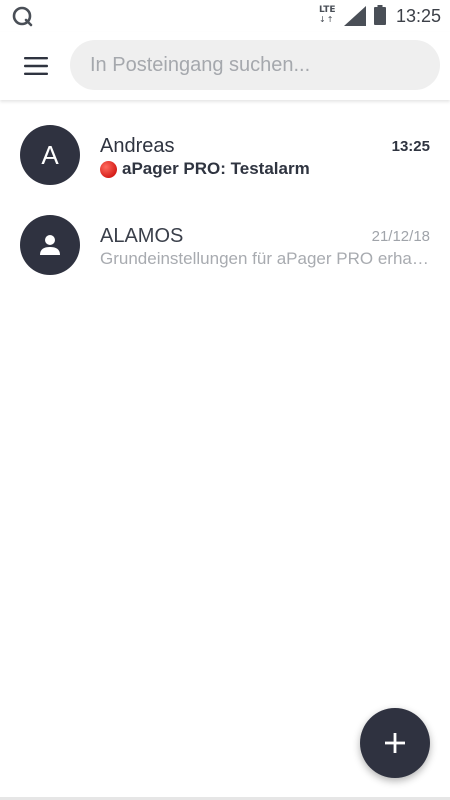  I want to click on conversation-time: 21/12/18, so click(400, 236).